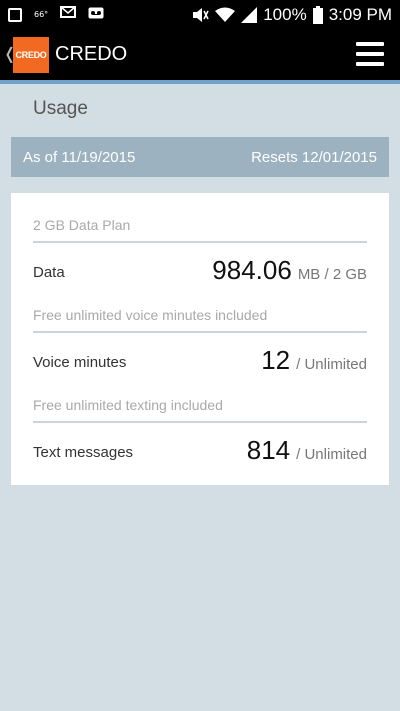  Describe the element at coordinates (276, 360) in the screenshot. I see `voice-amount: 12` at that location.